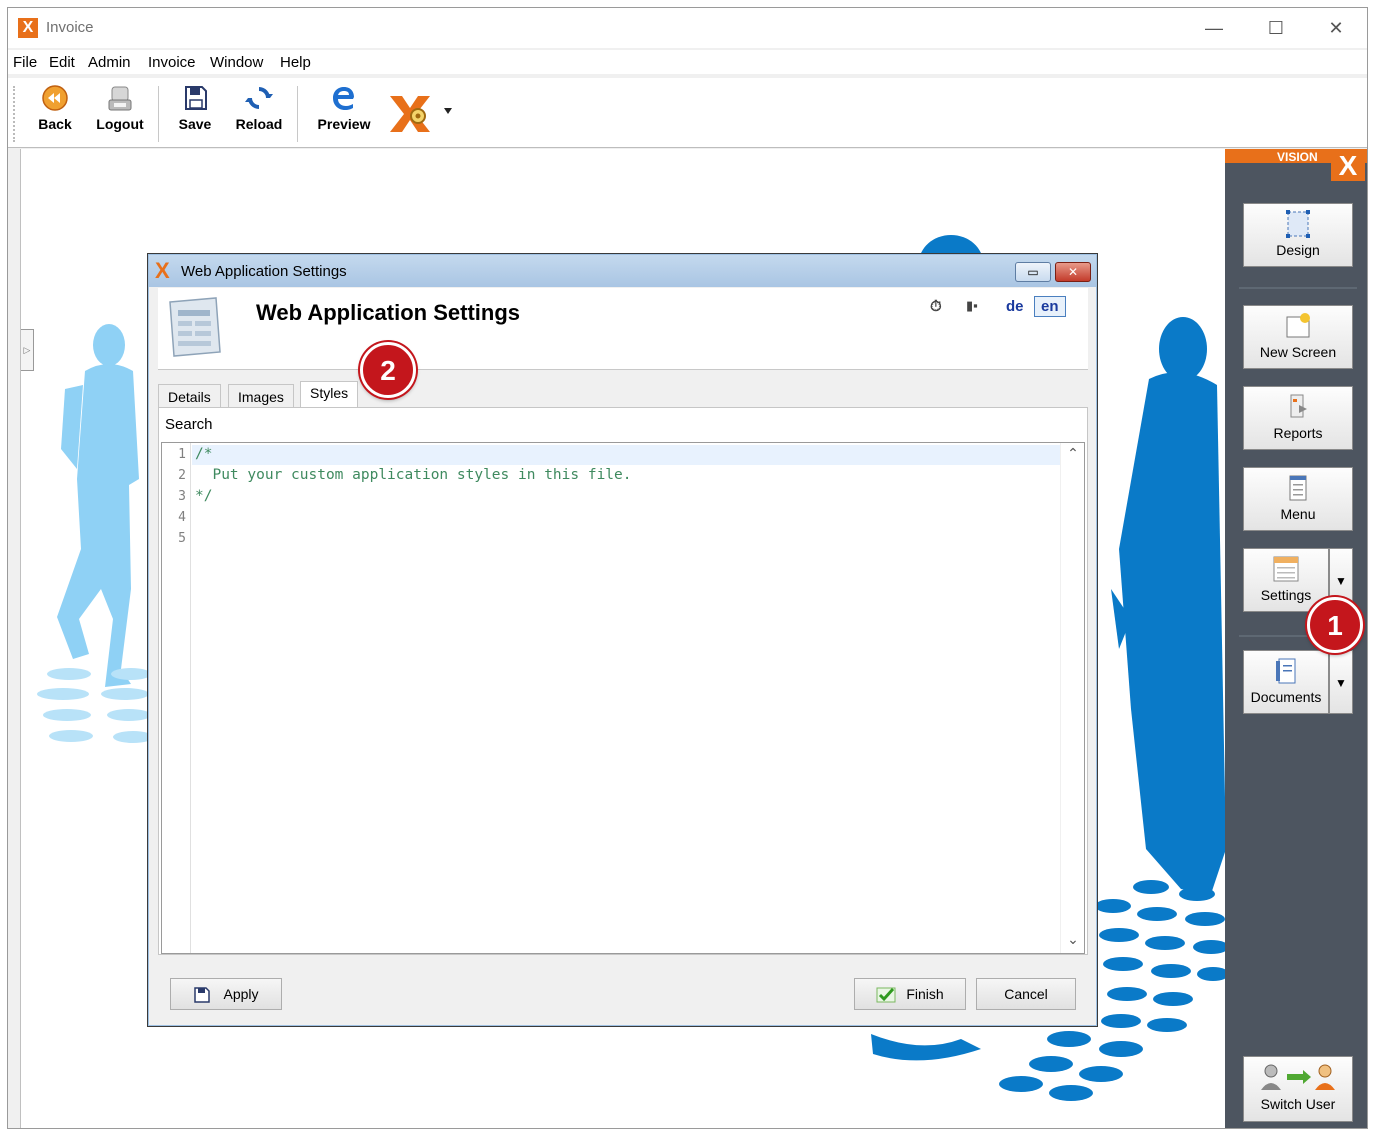 The height and width of the screenshot is (1129, 1373). I want to click on save-button: Save, so click(195, 108).